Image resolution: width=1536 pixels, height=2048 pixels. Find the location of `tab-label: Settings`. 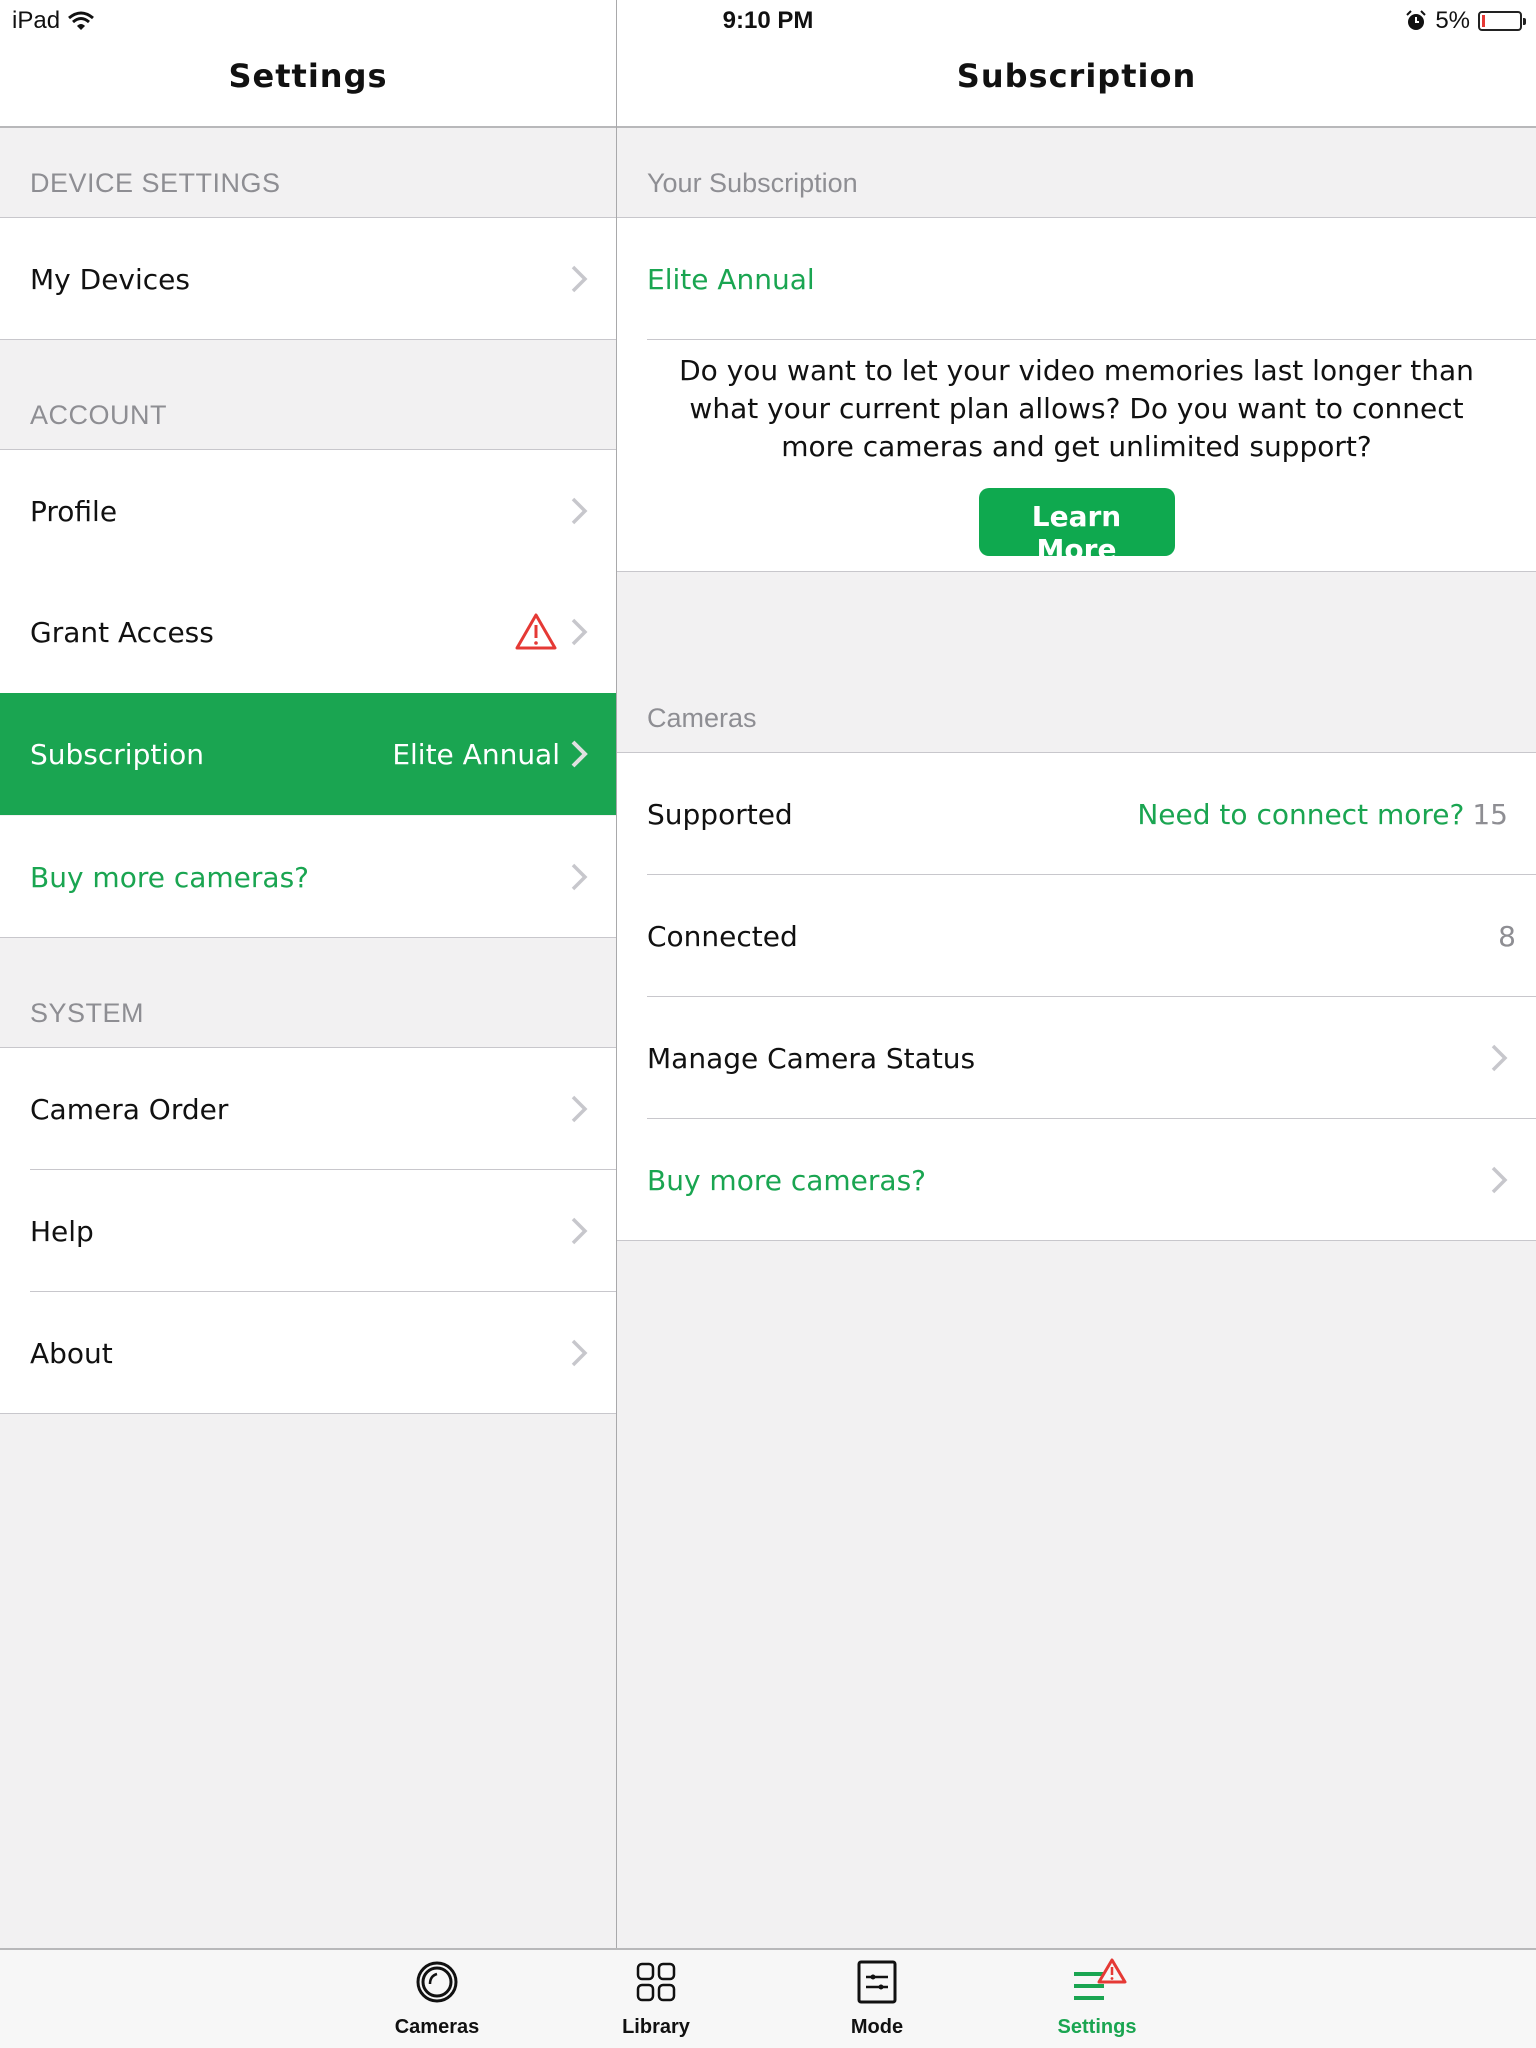

tab-label: Settings is located at coordinates (1097, 2027).